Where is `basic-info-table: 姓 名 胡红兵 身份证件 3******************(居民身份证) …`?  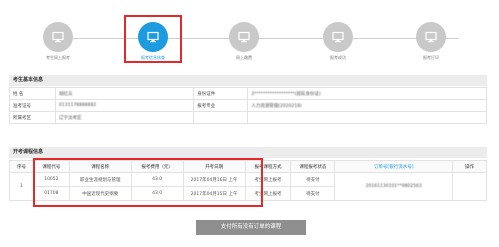
basic-info-table: 姓 名 胡红兵 身份证件 3******************(居民身份证) … is located at coordinates (248, 105).